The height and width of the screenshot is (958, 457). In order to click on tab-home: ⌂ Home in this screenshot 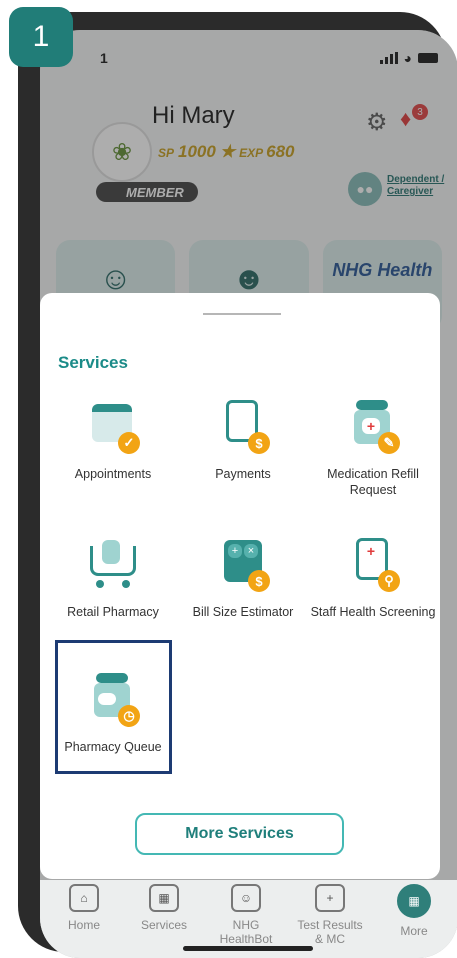, I will do `click(84, 908)`.